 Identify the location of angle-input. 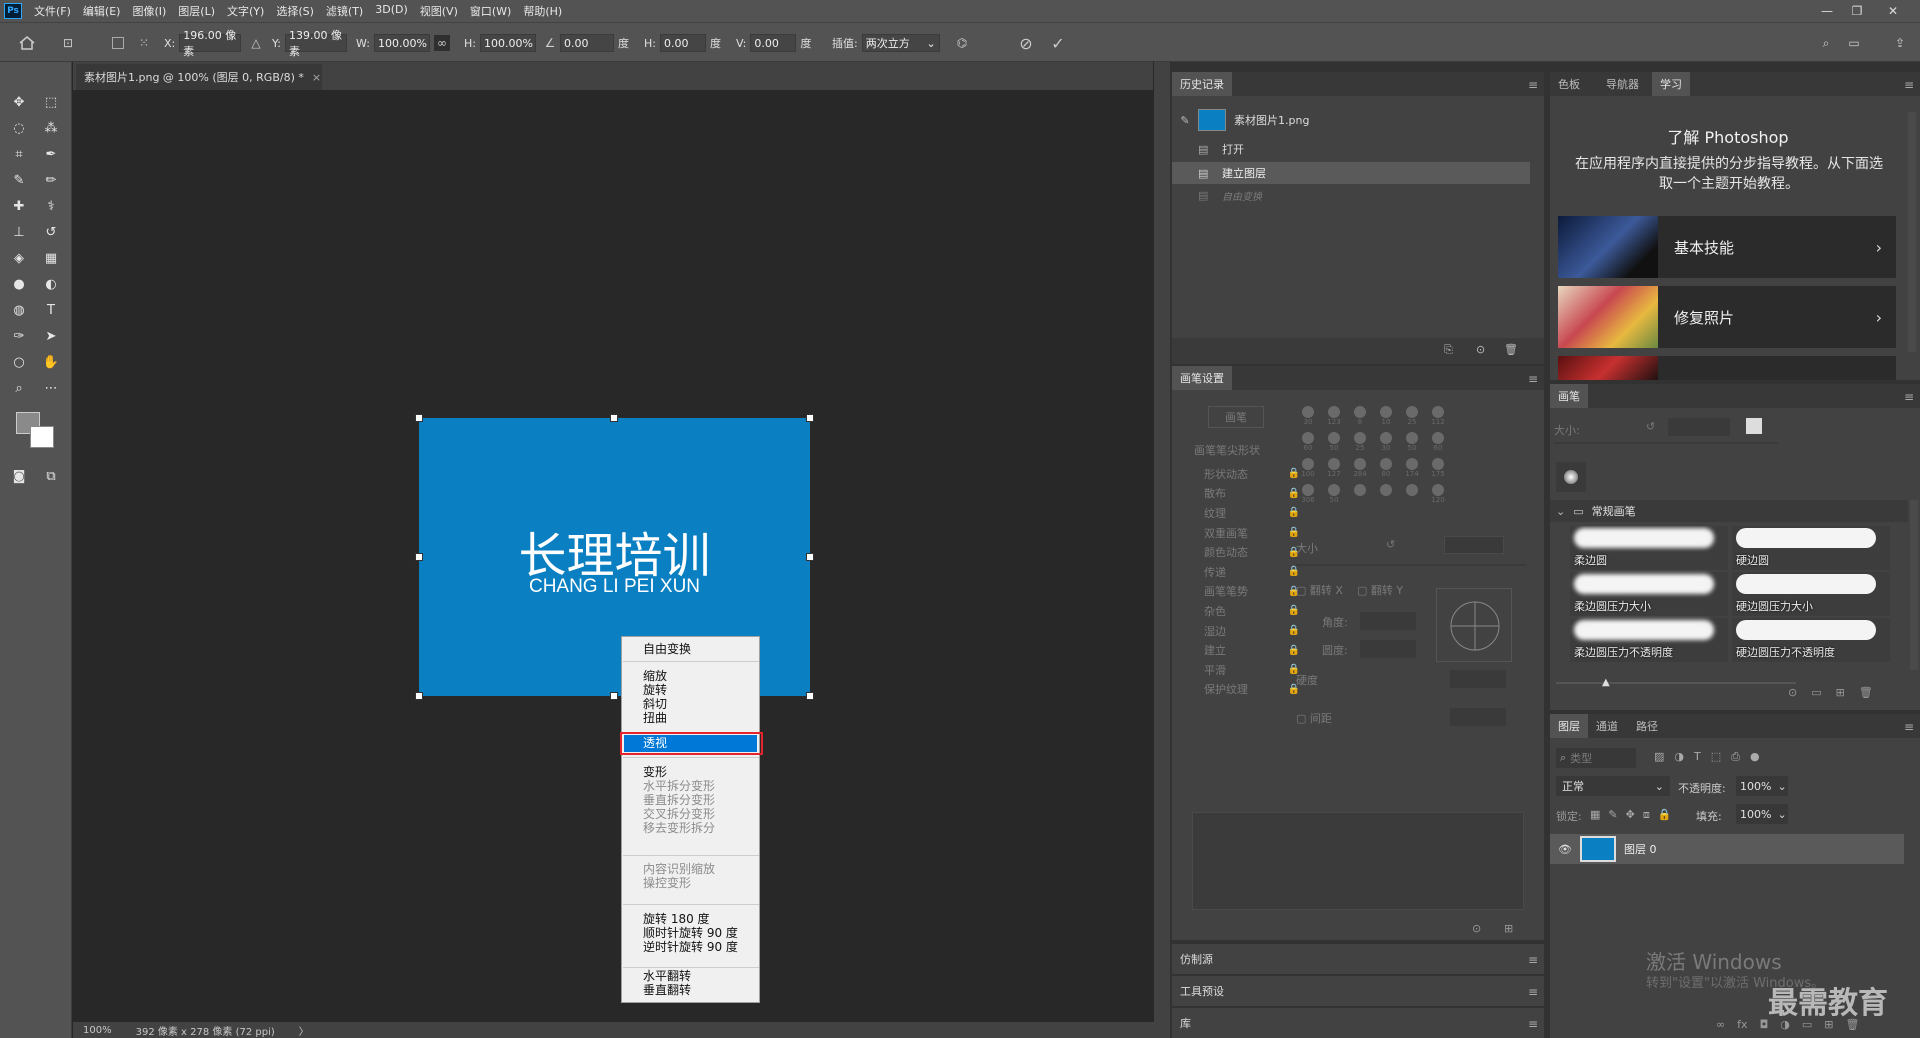
(1388, 621).